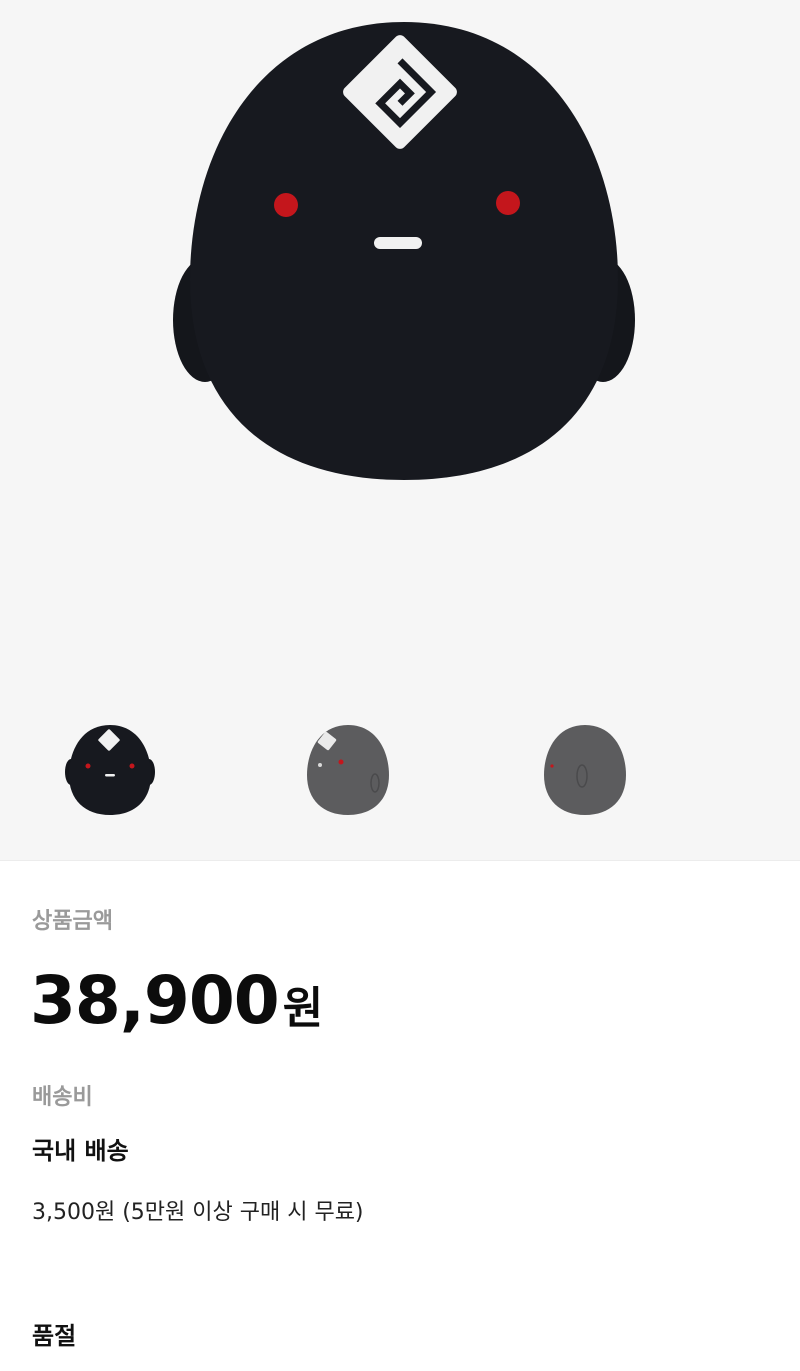 The height and width of the screenshot is (1371, 800). What do you see at coordinates (585, 765) in the screenshot?
I see `thumbnail-side` at bounding box center [585, 765].